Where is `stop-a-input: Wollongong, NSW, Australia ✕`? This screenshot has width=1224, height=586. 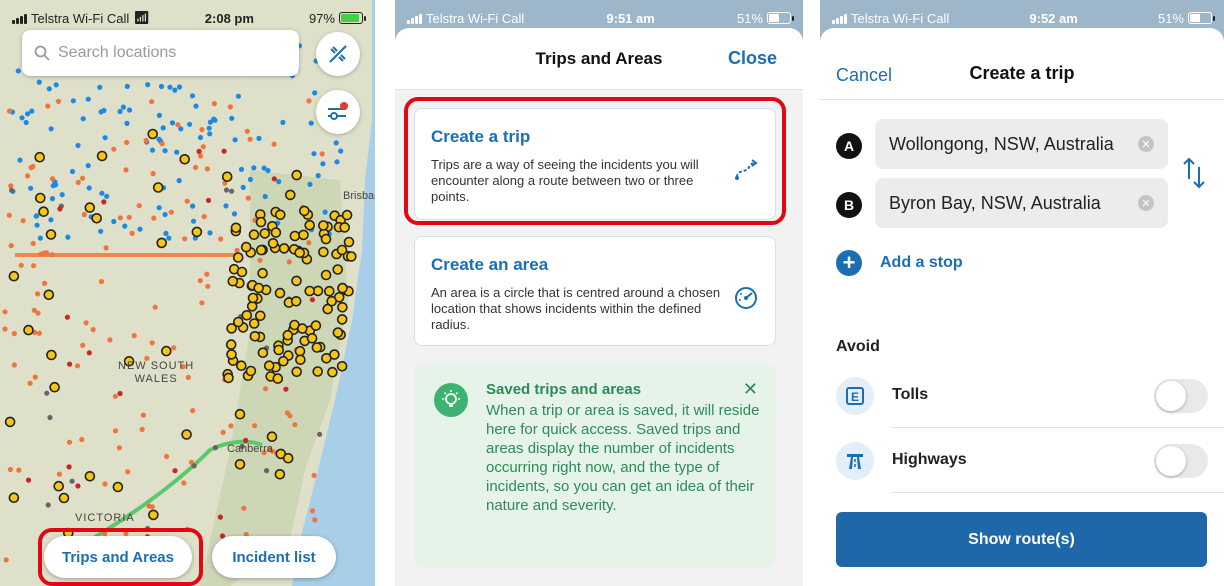
stop-a-input: Wollongong, NSW, Australia ✕ is located at coordinates (1021, 144).